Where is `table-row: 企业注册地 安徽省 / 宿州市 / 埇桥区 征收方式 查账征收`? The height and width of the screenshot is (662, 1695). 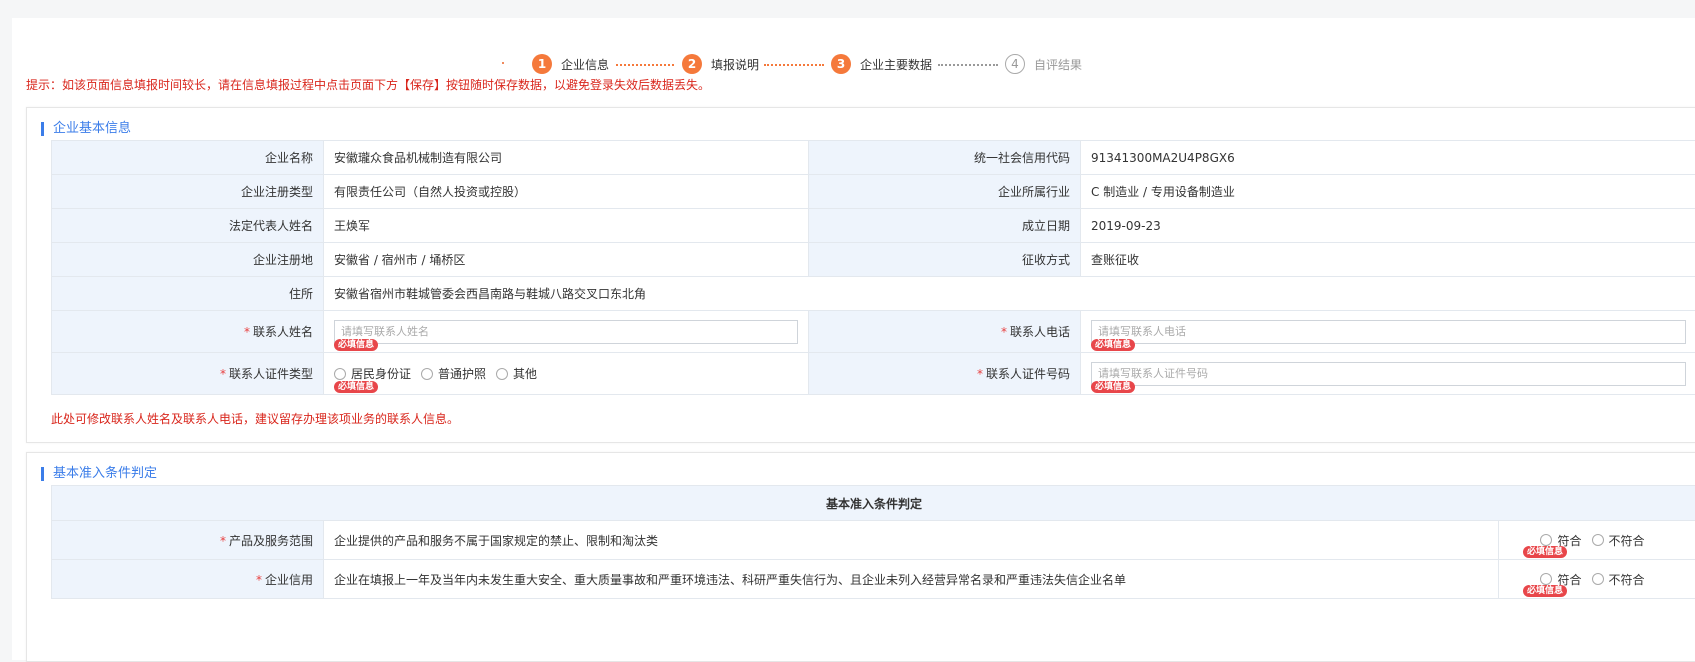
table-row: 企业注册地 安徽省 / 宿州市 / 埇桥区 征收方式 查账征收 is located at coordinates (873, 260).